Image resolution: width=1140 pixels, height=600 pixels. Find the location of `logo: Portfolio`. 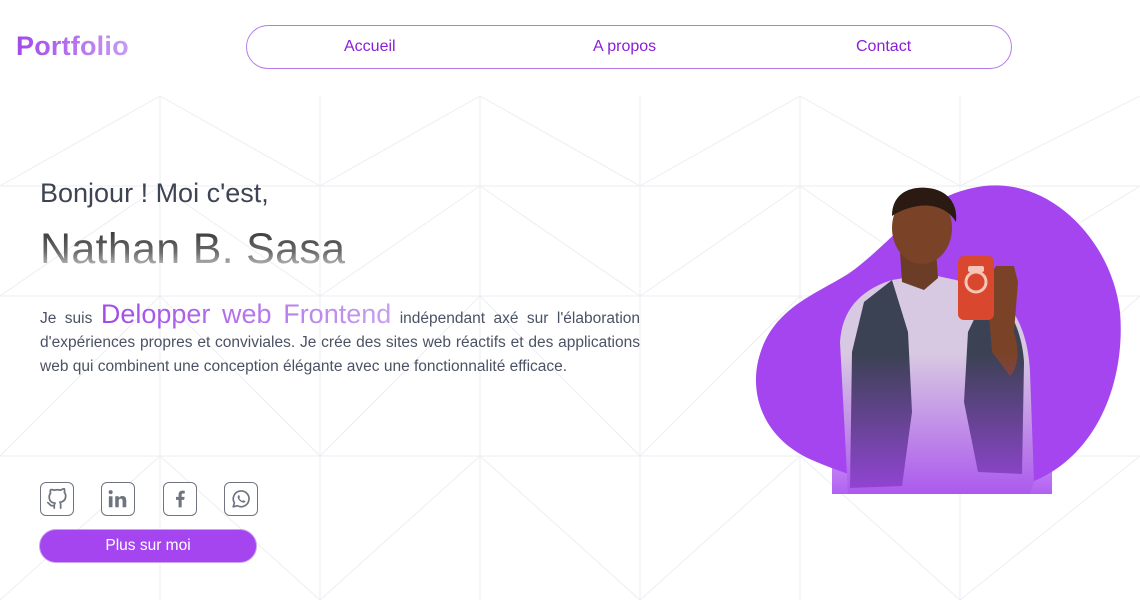

logo: Portfolio is located at coordinates (72, 46).